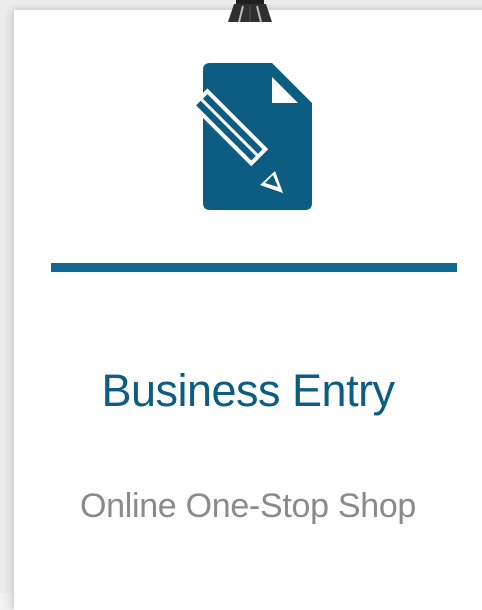 Image resolution: width=482 pixels, height=610 pixels. Describe the element at coordinates (250, 11) in the screenshot. I see `binder-clip-icon` at that location.